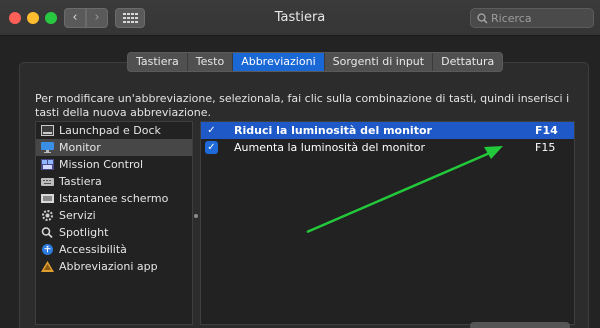 This screenshot has height=328, width=600. What do you see at coordinates (520, 325) in the screenshot?
I see `restore-defaults-button` at bounding box center [520, 325].